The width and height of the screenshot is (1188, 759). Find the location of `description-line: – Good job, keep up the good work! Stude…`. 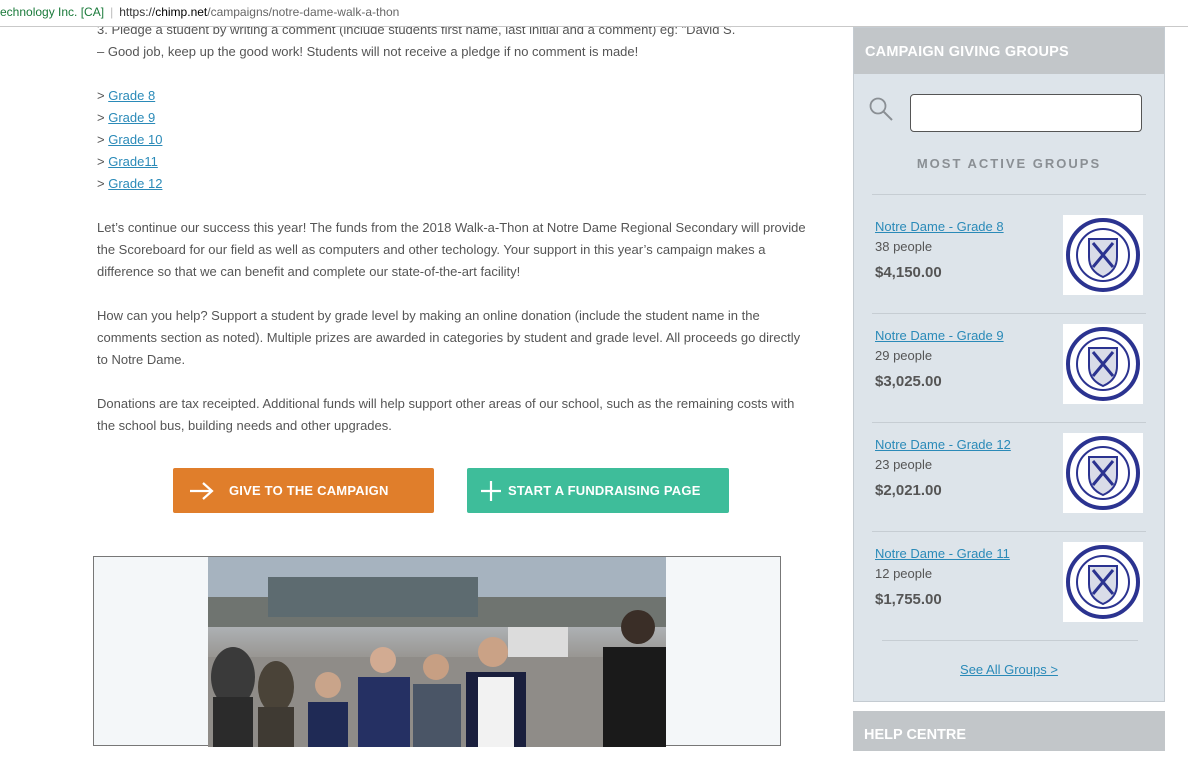

description-line: – Good job, keep up the good work! Stude… is located at coordinates (368, 51).